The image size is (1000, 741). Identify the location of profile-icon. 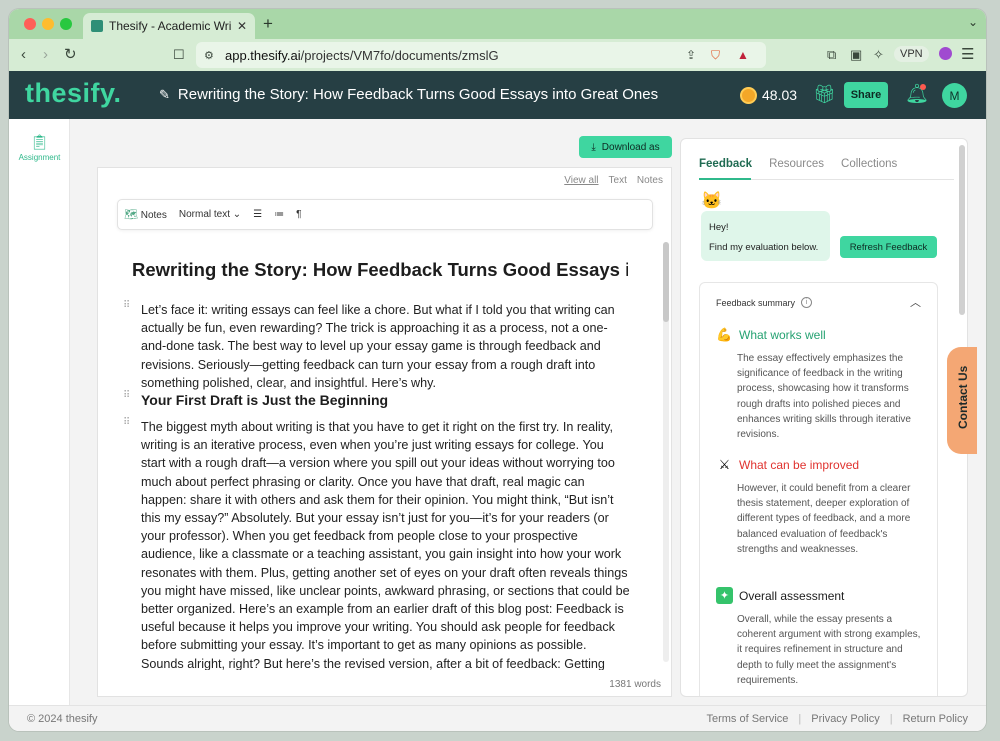
(945, 53).